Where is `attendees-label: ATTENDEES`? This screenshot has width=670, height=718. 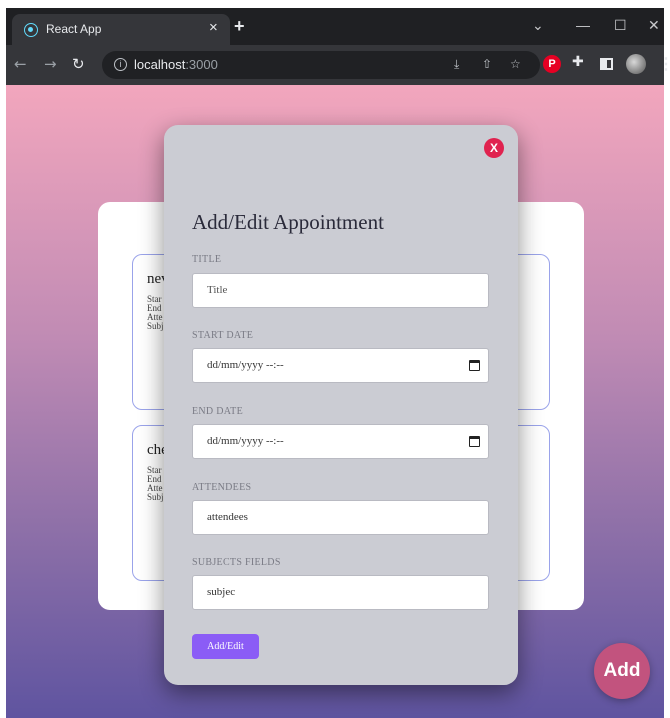
attendees-label: ATTENDEES is located at coordinates (222, 487).